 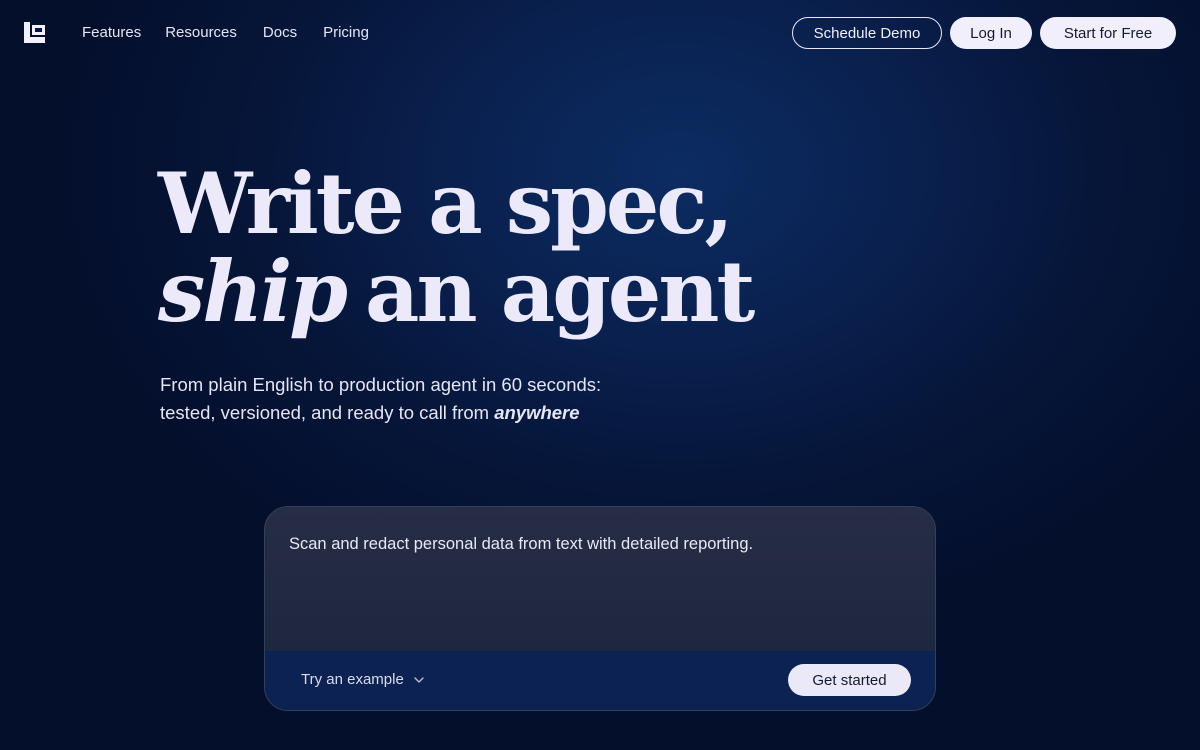 I want to click on nav-link-pricing: Pricing, so click(x=346, y=33).